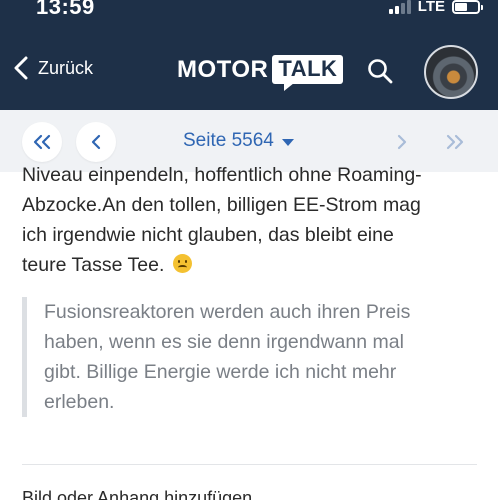 This screenshot has width=498, height=500. I want to click on status-time: 13:59, so click(65, 9).